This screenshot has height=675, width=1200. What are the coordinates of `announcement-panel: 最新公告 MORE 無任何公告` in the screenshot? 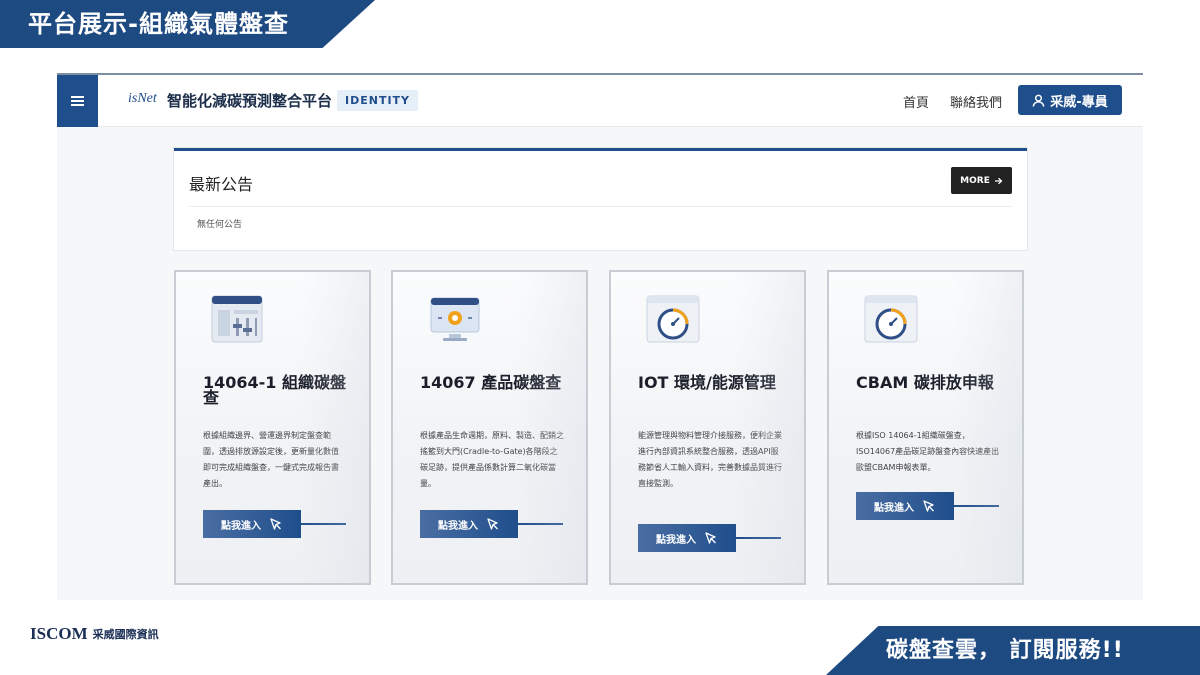 It's located at (600, 199).